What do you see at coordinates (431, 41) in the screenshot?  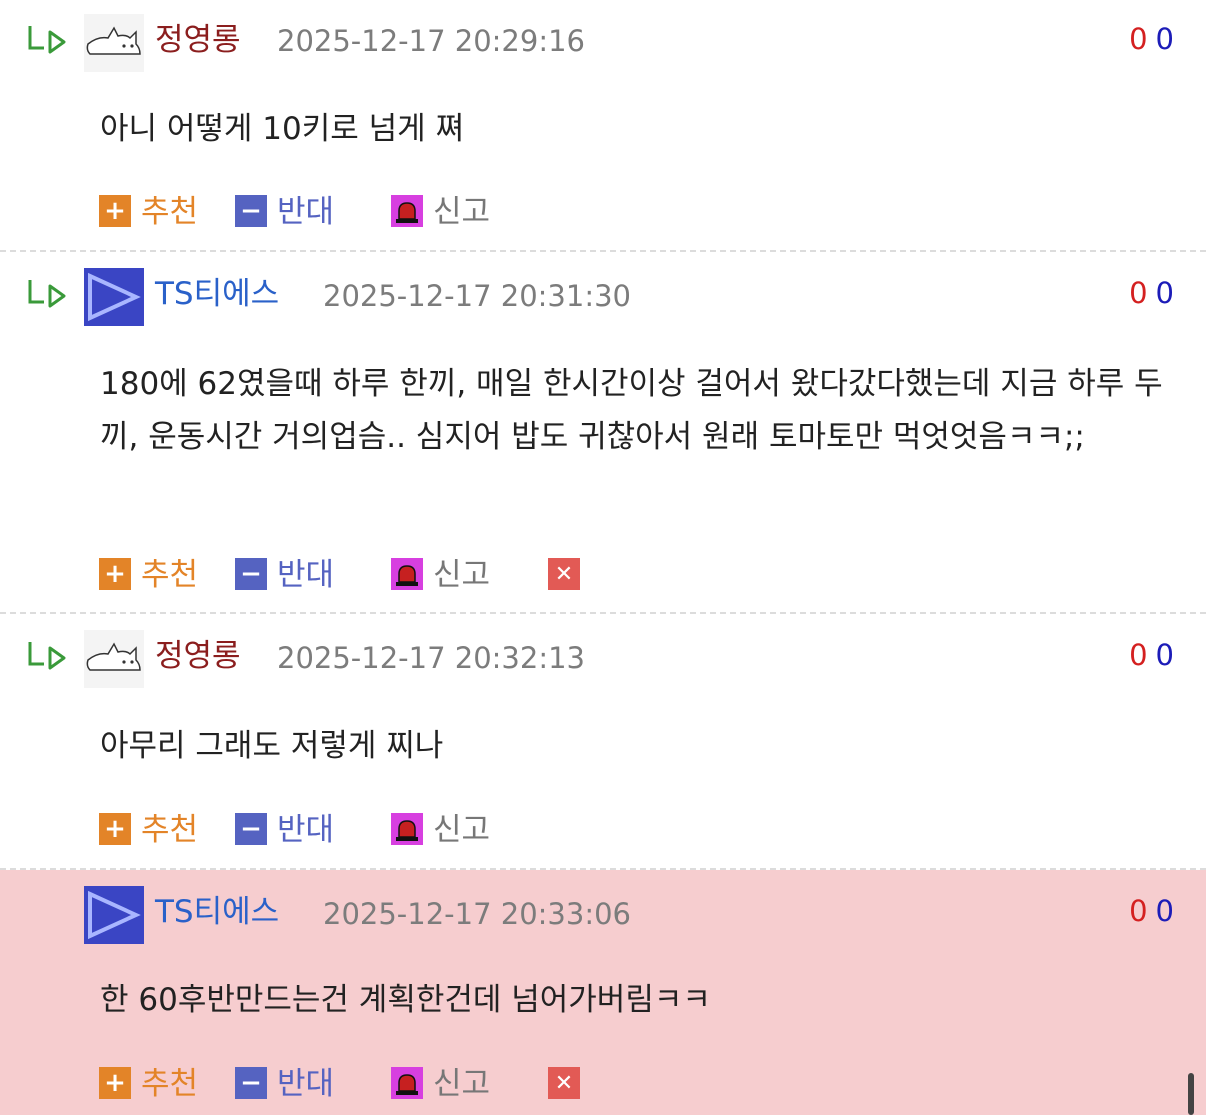 I see `comment-timestamp: 2025-12-17 20:29:16` at bounding box center [431, 41].